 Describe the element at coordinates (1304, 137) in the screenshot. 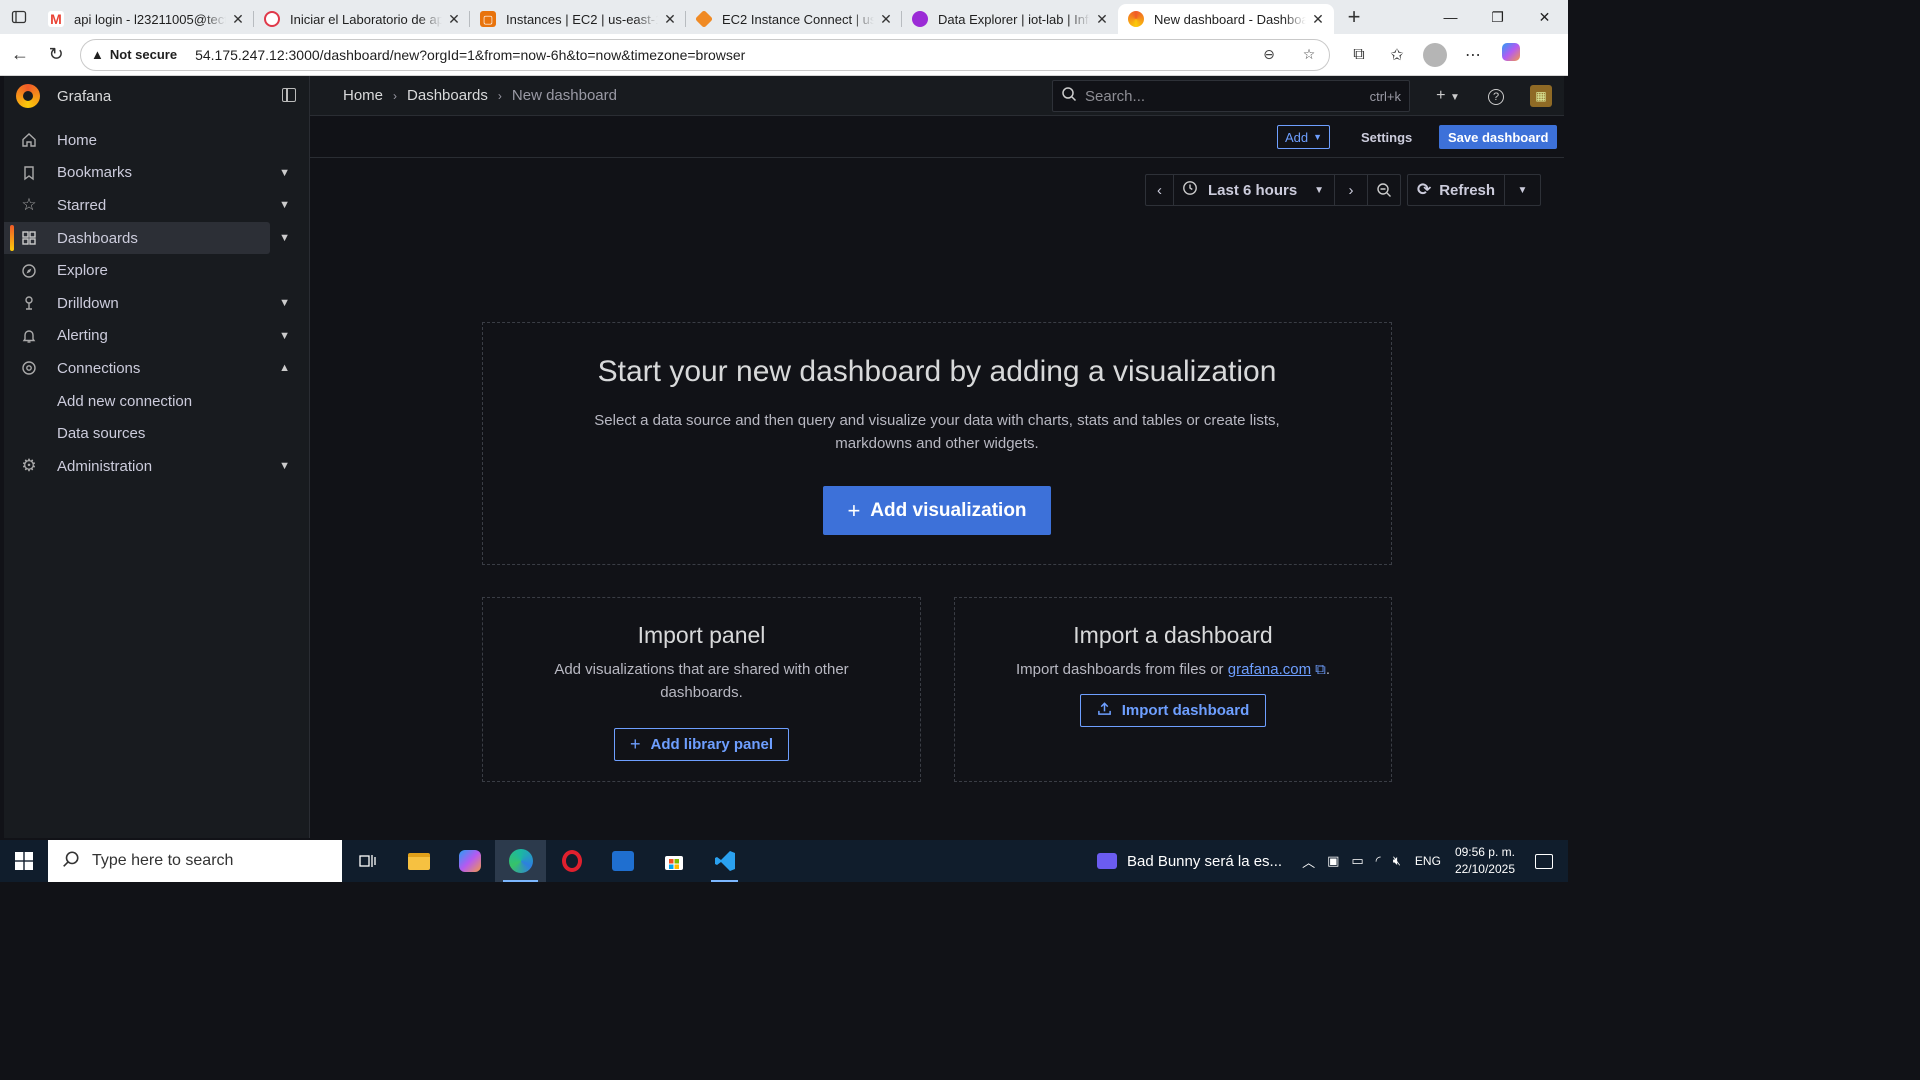

I see `add-button: Add ▼` at that location.